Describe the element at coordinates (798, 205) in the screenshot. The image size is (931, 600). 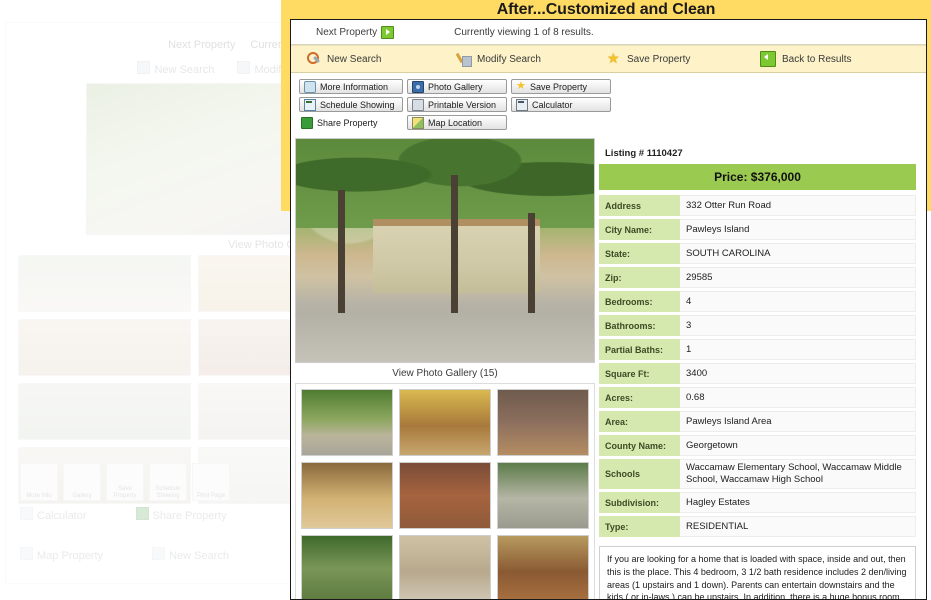
I see `detail-value: 332 Otter Run Road` at that location.